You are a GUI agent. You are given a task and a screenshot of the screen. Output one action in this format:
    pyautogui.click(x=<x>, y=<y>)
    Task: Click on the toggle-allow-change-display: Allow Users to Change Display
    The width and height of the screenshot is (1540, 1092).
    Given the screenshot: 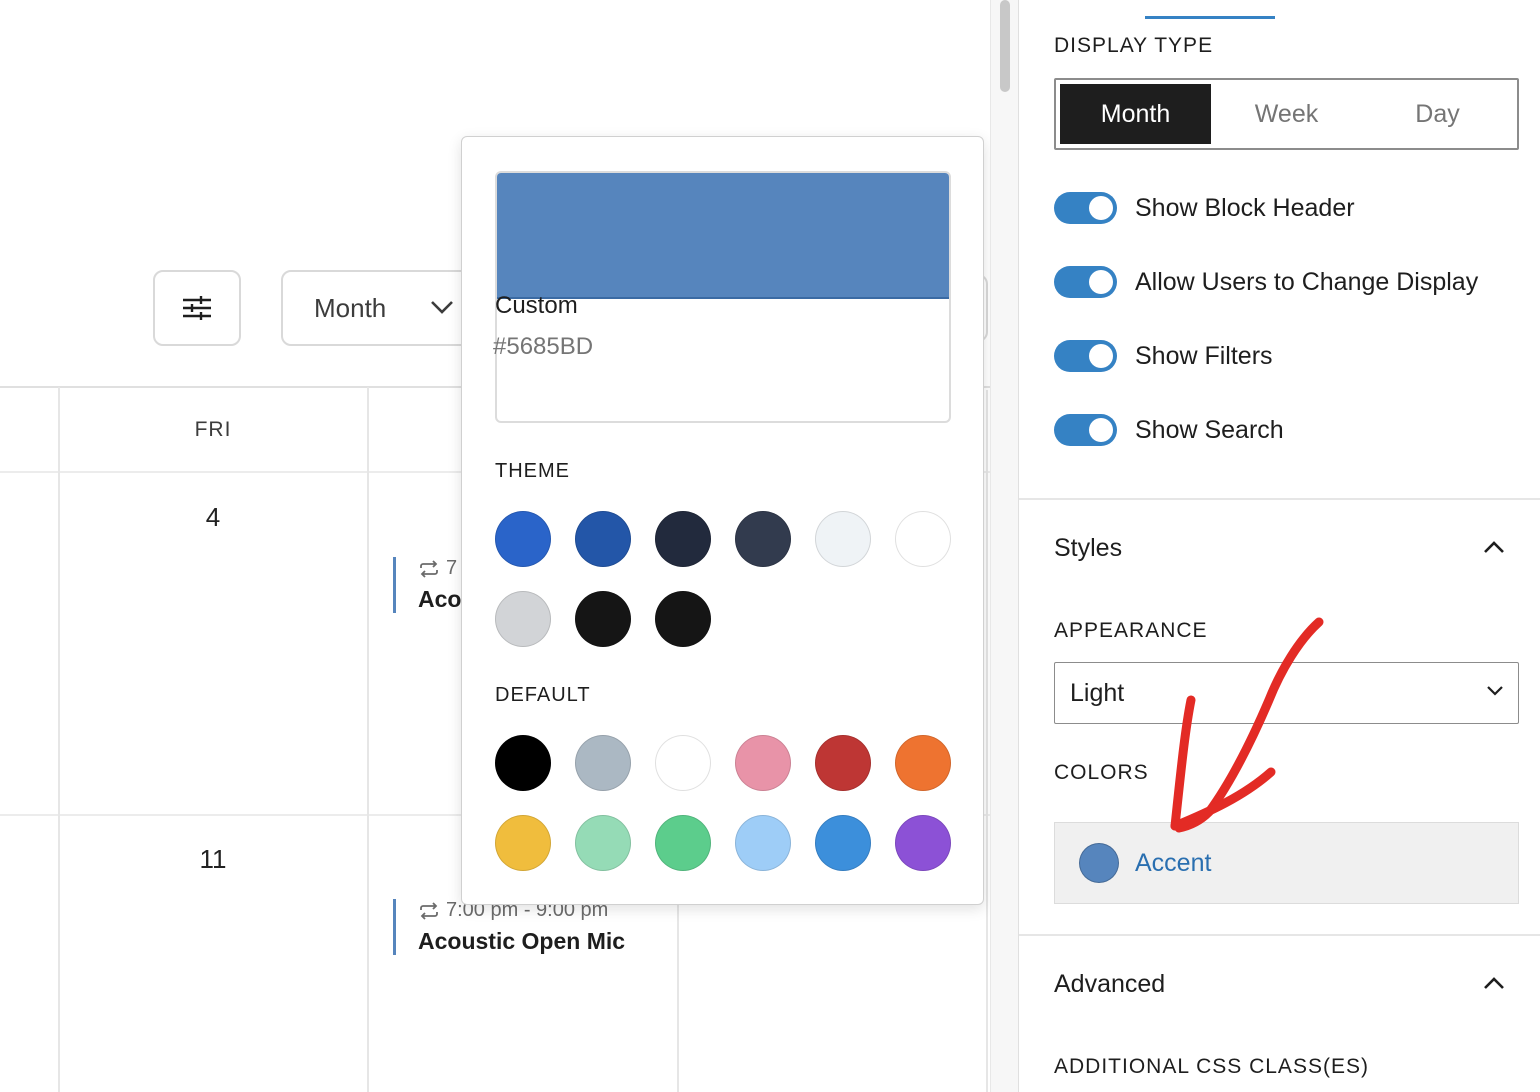 What is the action you would take?
    pyautogui.click(x=1266, y=282)
    